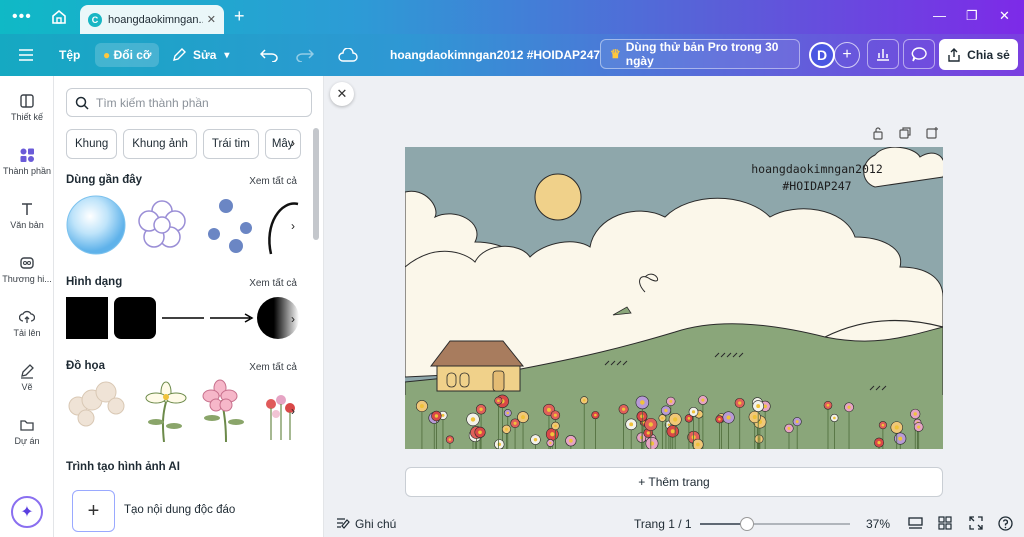  I want to click on pro-trial-button: ♛ Dùng thử bản Pro trong 30 ngày, so click(700, 54).